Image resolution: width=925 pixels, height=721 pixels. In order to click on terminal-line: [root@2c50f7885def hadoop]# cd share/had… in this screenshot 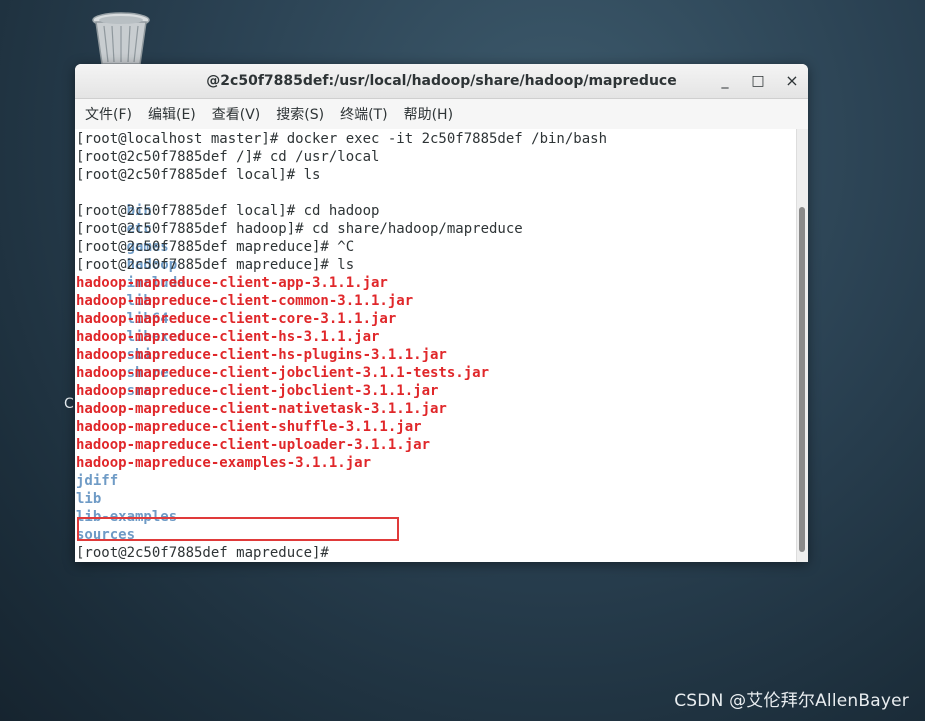, I will do `click(299, 229)`.